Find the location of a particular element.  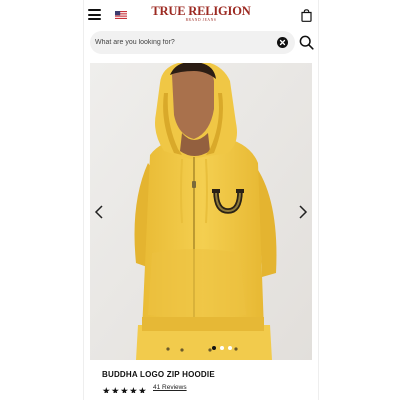

us-flag-icon is located at coordinates (121, 15).